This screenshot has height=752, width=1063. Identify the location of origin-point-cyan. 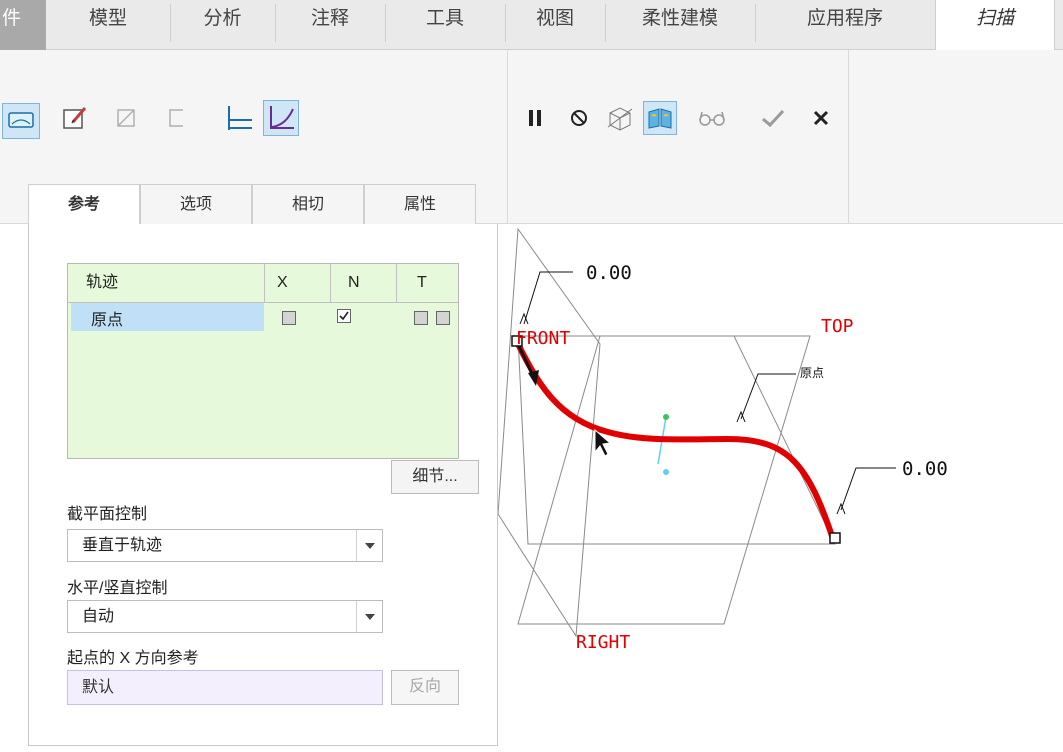
(666, 472).